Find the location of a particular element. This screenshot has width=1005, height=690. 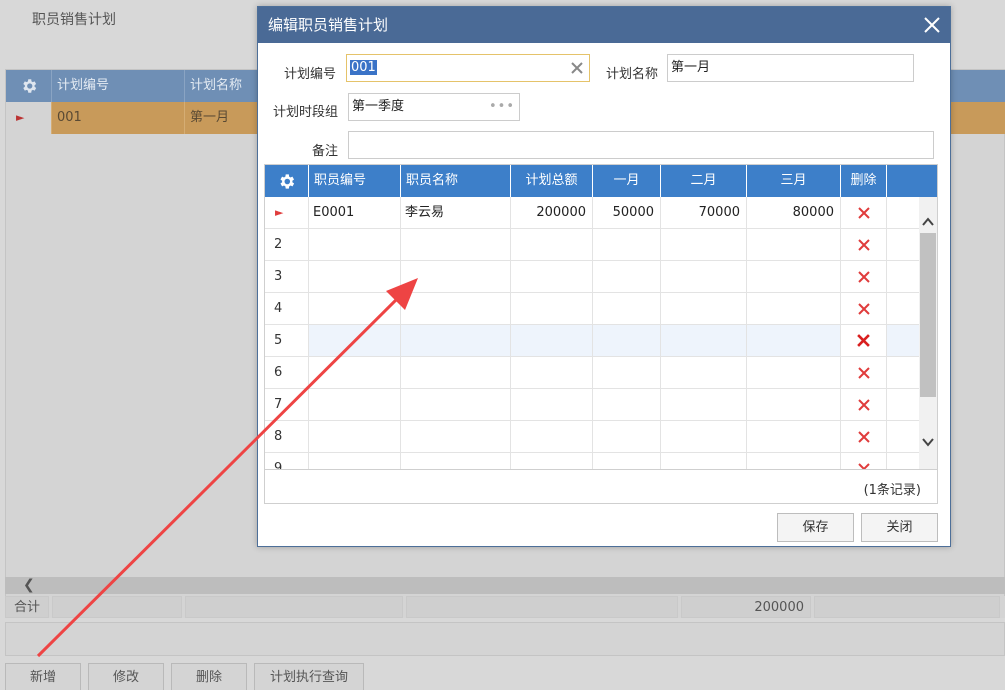

save-button: 保存 is located at coordinates (815, 527).